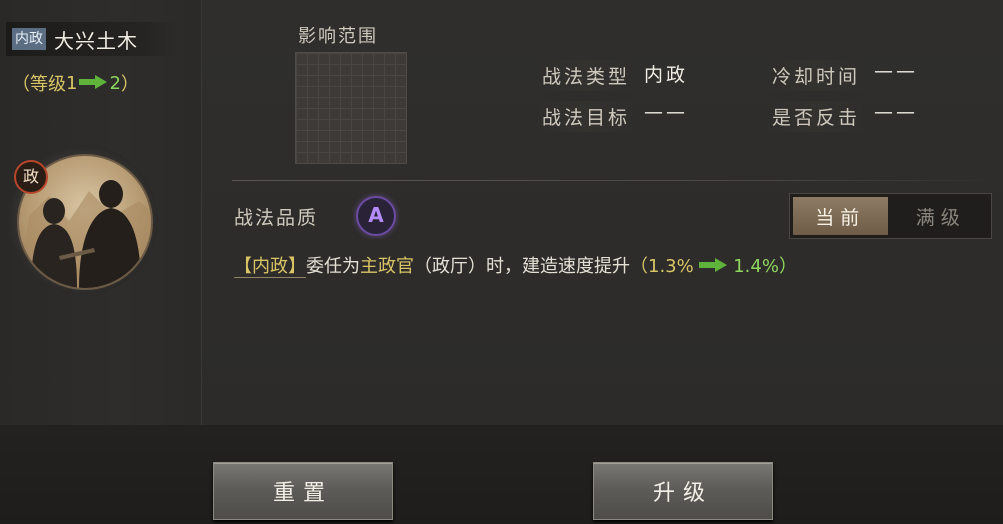 This screenshot has width=1003, height=524. I want to click on range-grid, so click(351, 108).